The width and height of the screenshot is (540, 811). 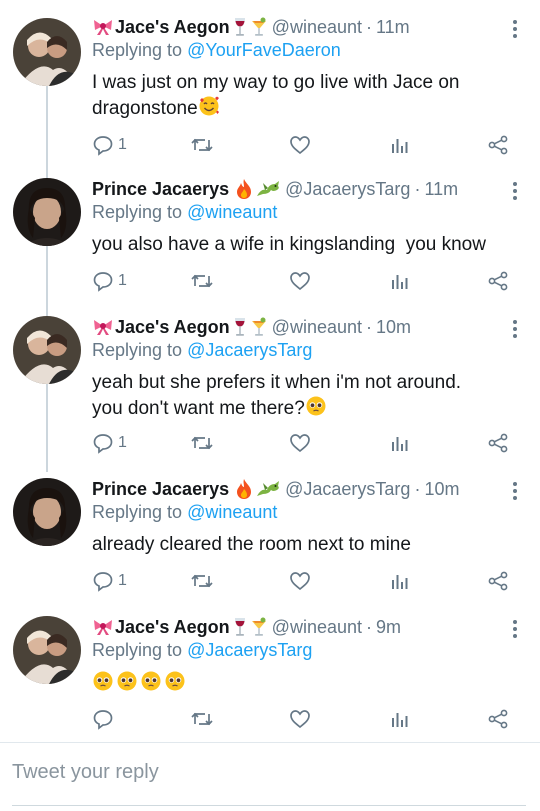 I want to click on tweet-header: Jace's Aegon @wineaunt · 9m, so click(x=246, y=627).